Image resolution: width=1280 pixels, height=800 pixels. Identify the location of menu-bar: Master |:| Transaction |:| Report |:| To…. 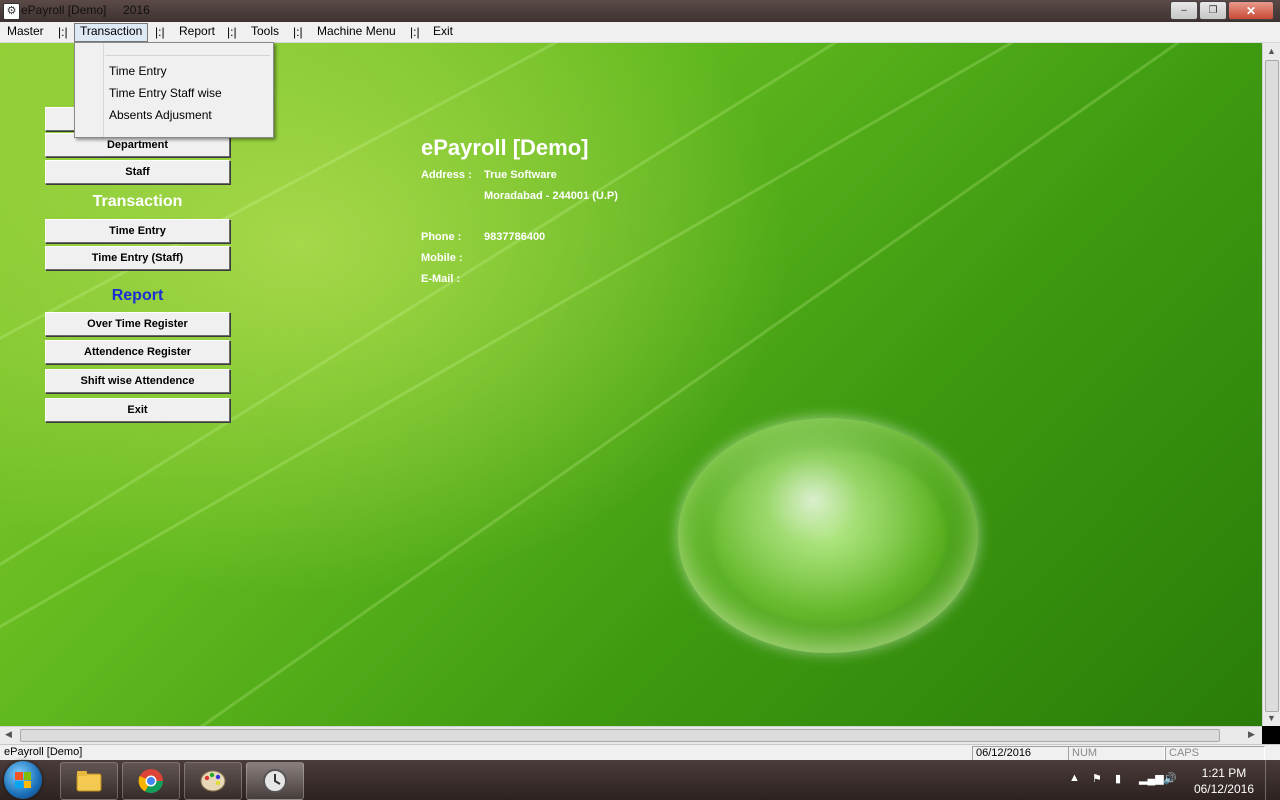
(640, 32).